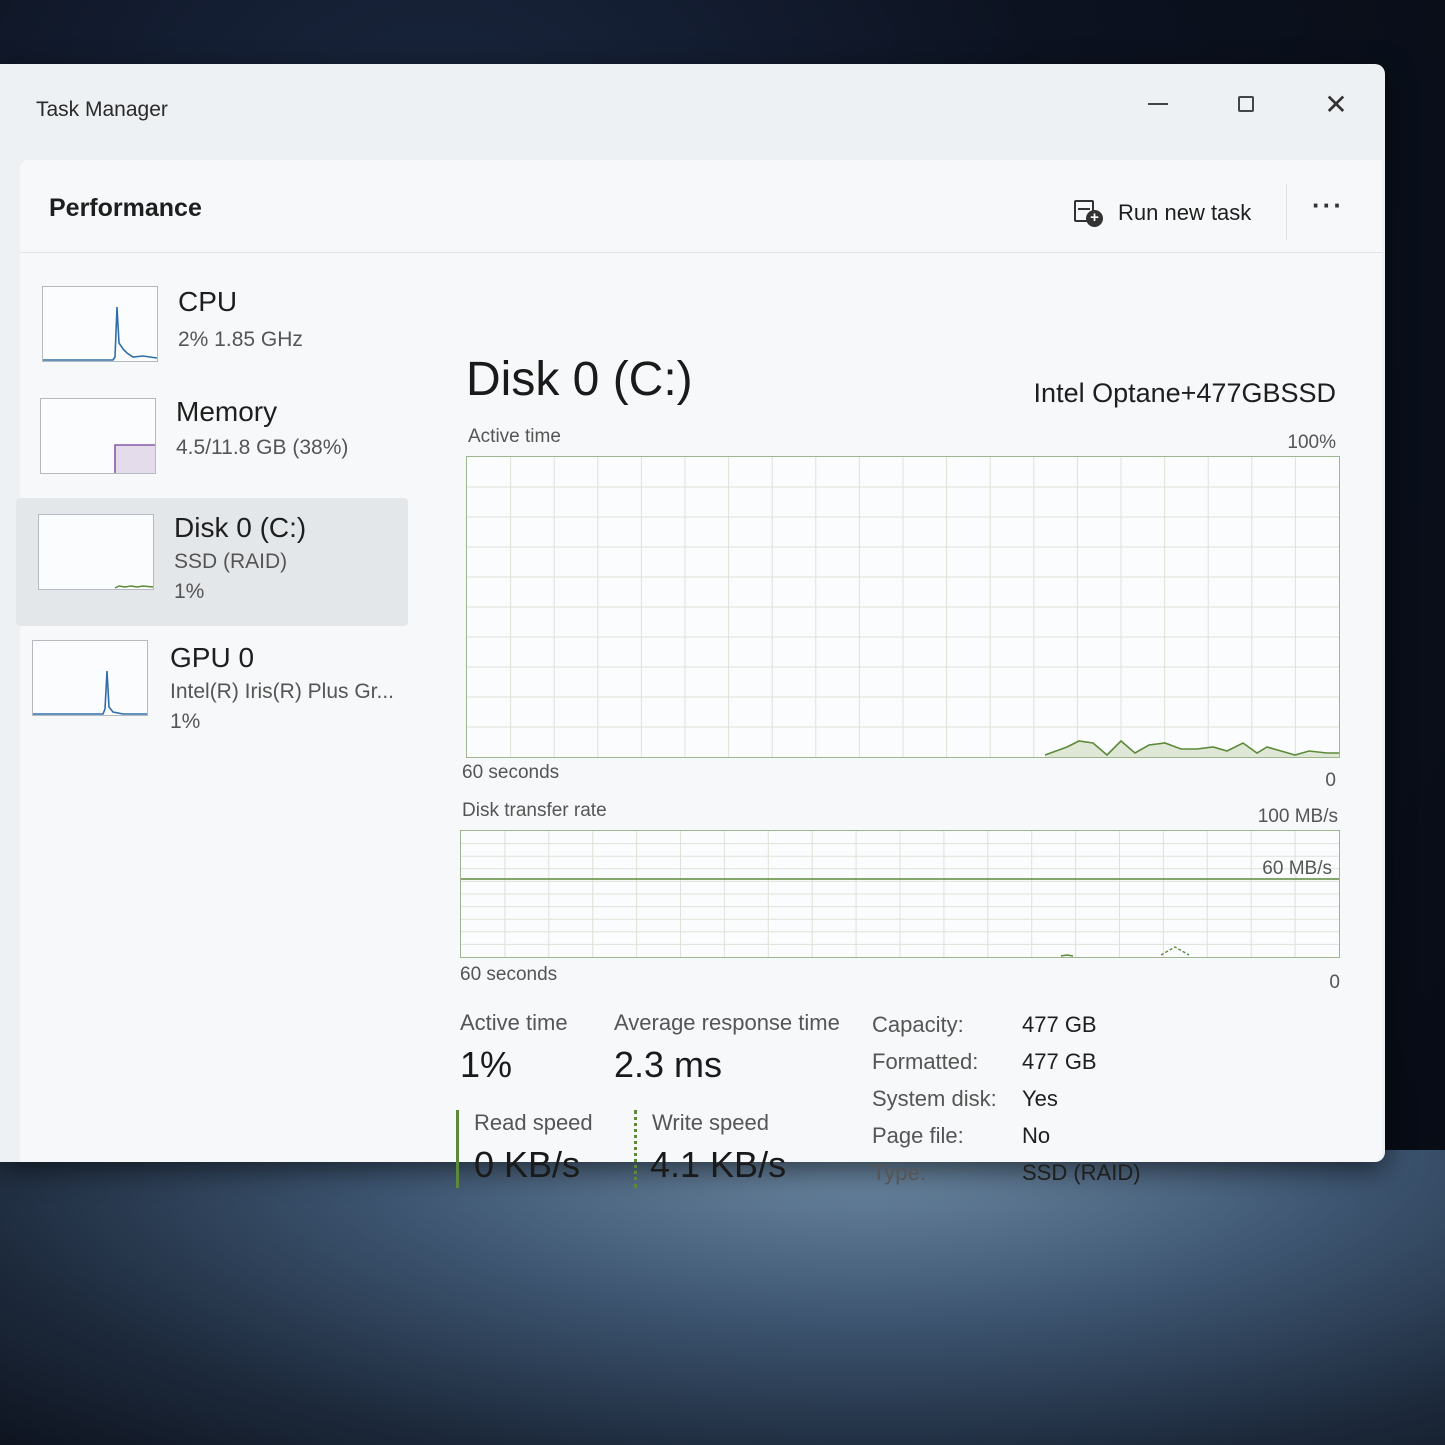 Image resolution: width=1445 pixels, height=1445 pixels. I want to click on title-bar: Task Manager ✕, so click(692, 109).